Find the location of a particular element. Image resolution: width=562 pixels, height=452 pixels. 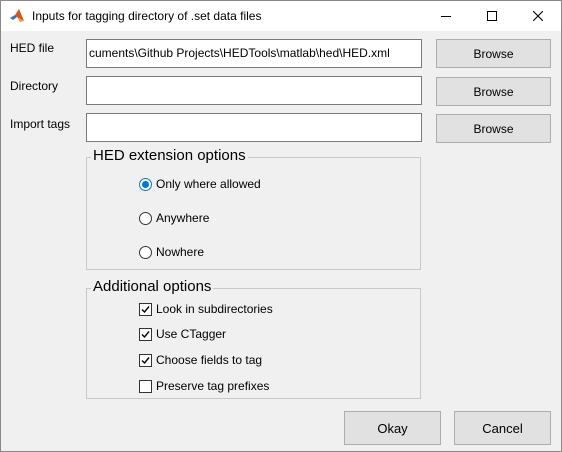

minimize-icon is located at coordinates (446, 16).